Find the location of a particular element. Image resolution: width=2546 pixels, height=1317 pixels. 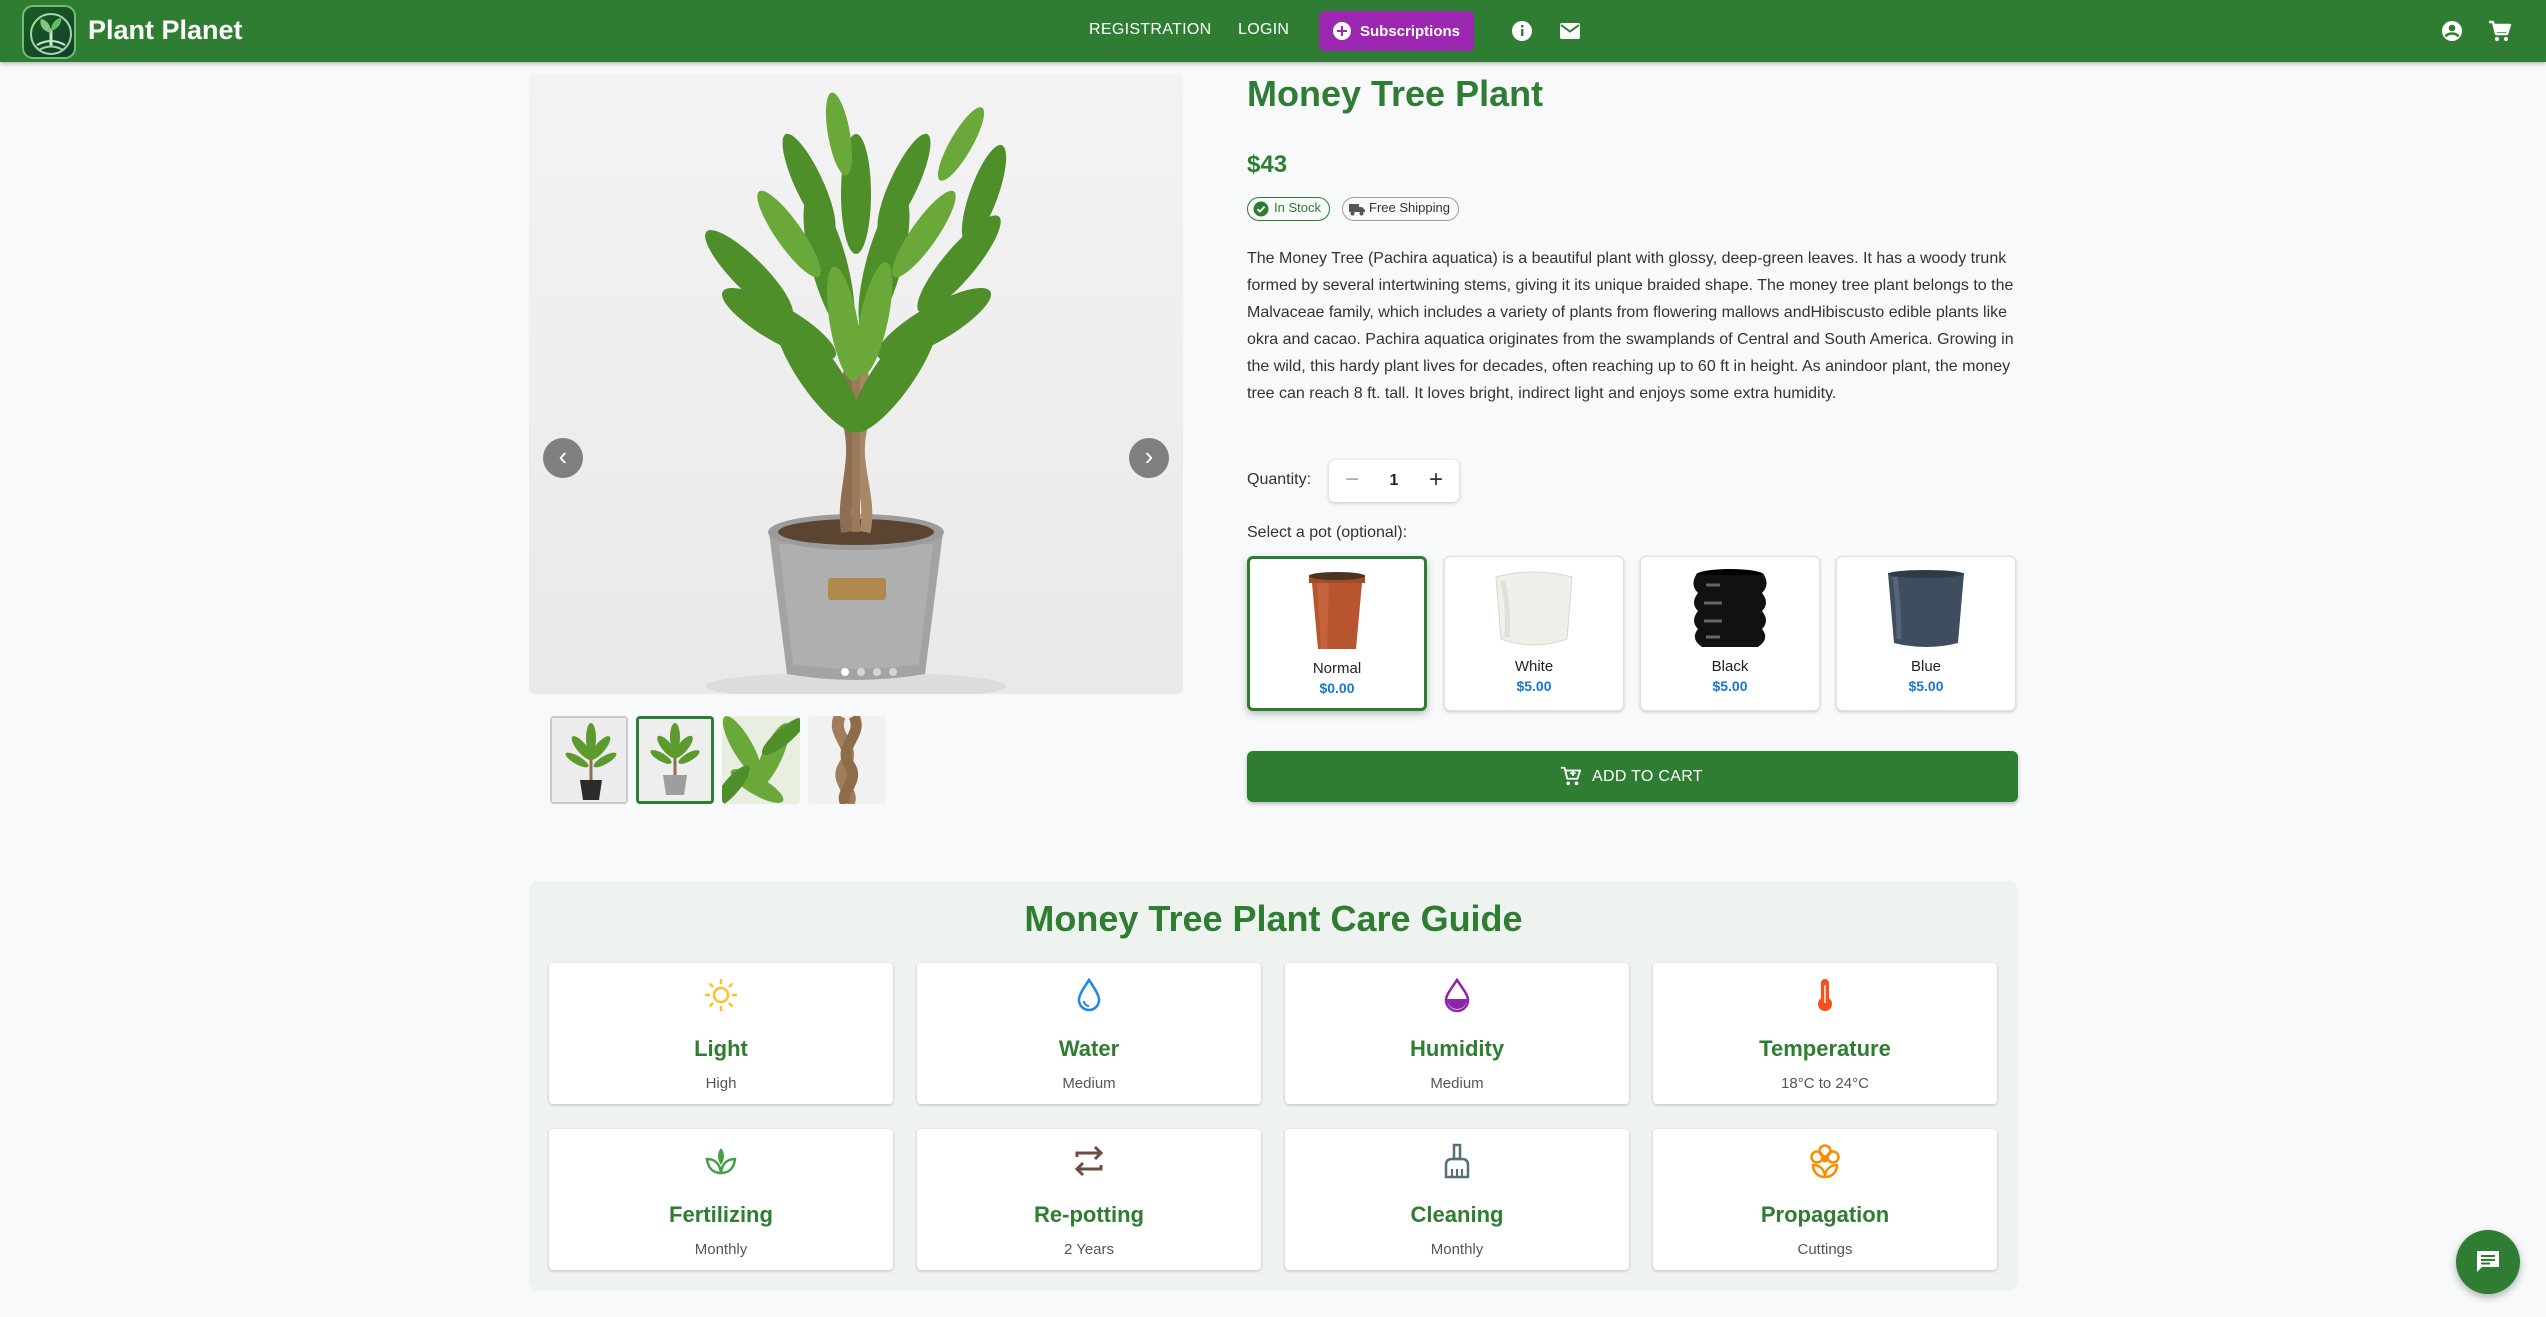

pot-option-black: Black $5.00 is located at coordinates (1730, 633).